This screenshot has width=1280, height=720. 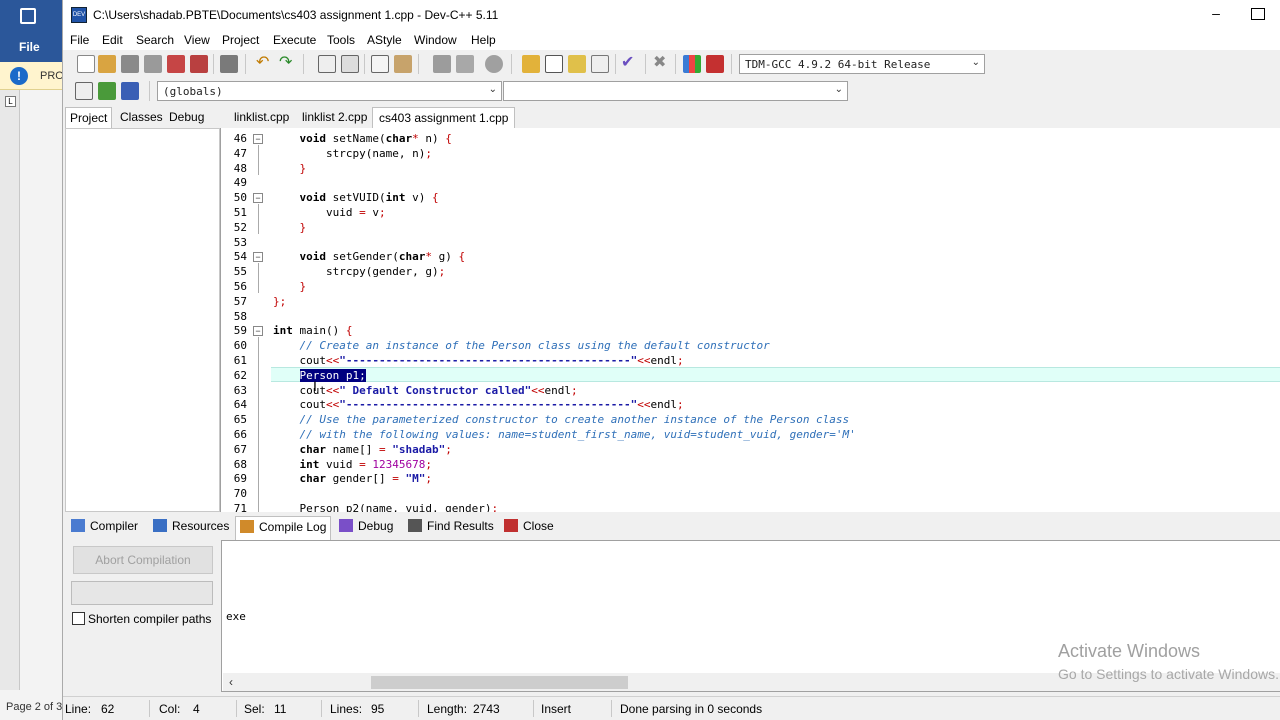 What do you see at coordinates (630, 64) in the screenshot?
I see `syntax-check-icon: ✔` at bounding box center [630, 64].